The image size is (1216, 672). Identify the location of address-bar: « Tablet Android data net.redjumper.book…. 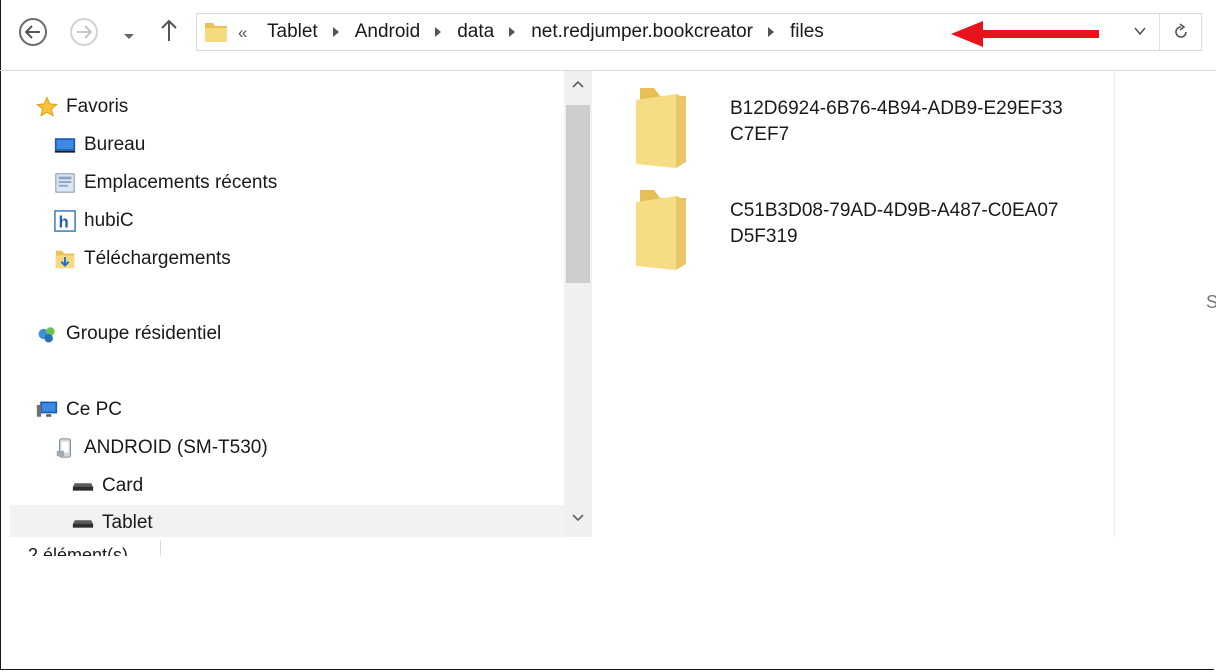
(699, 32).